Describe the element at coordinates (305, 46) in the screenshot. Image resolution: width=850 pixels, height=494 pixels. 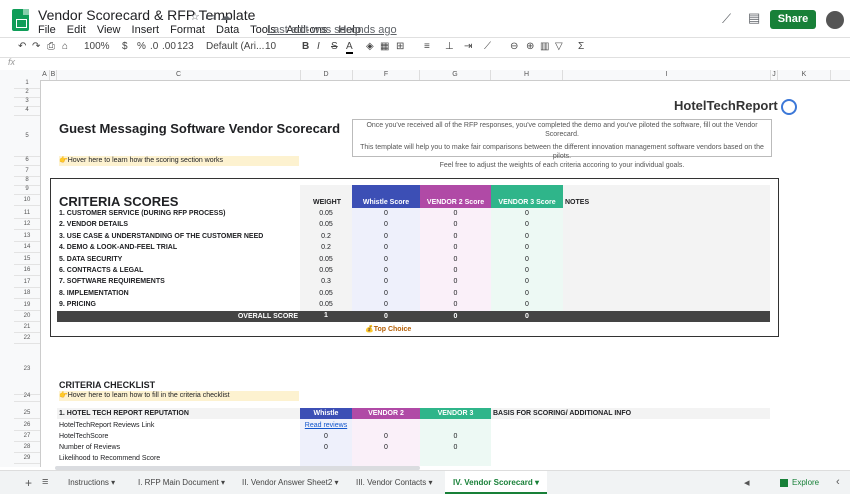
I see `bold-button: B` at that location.